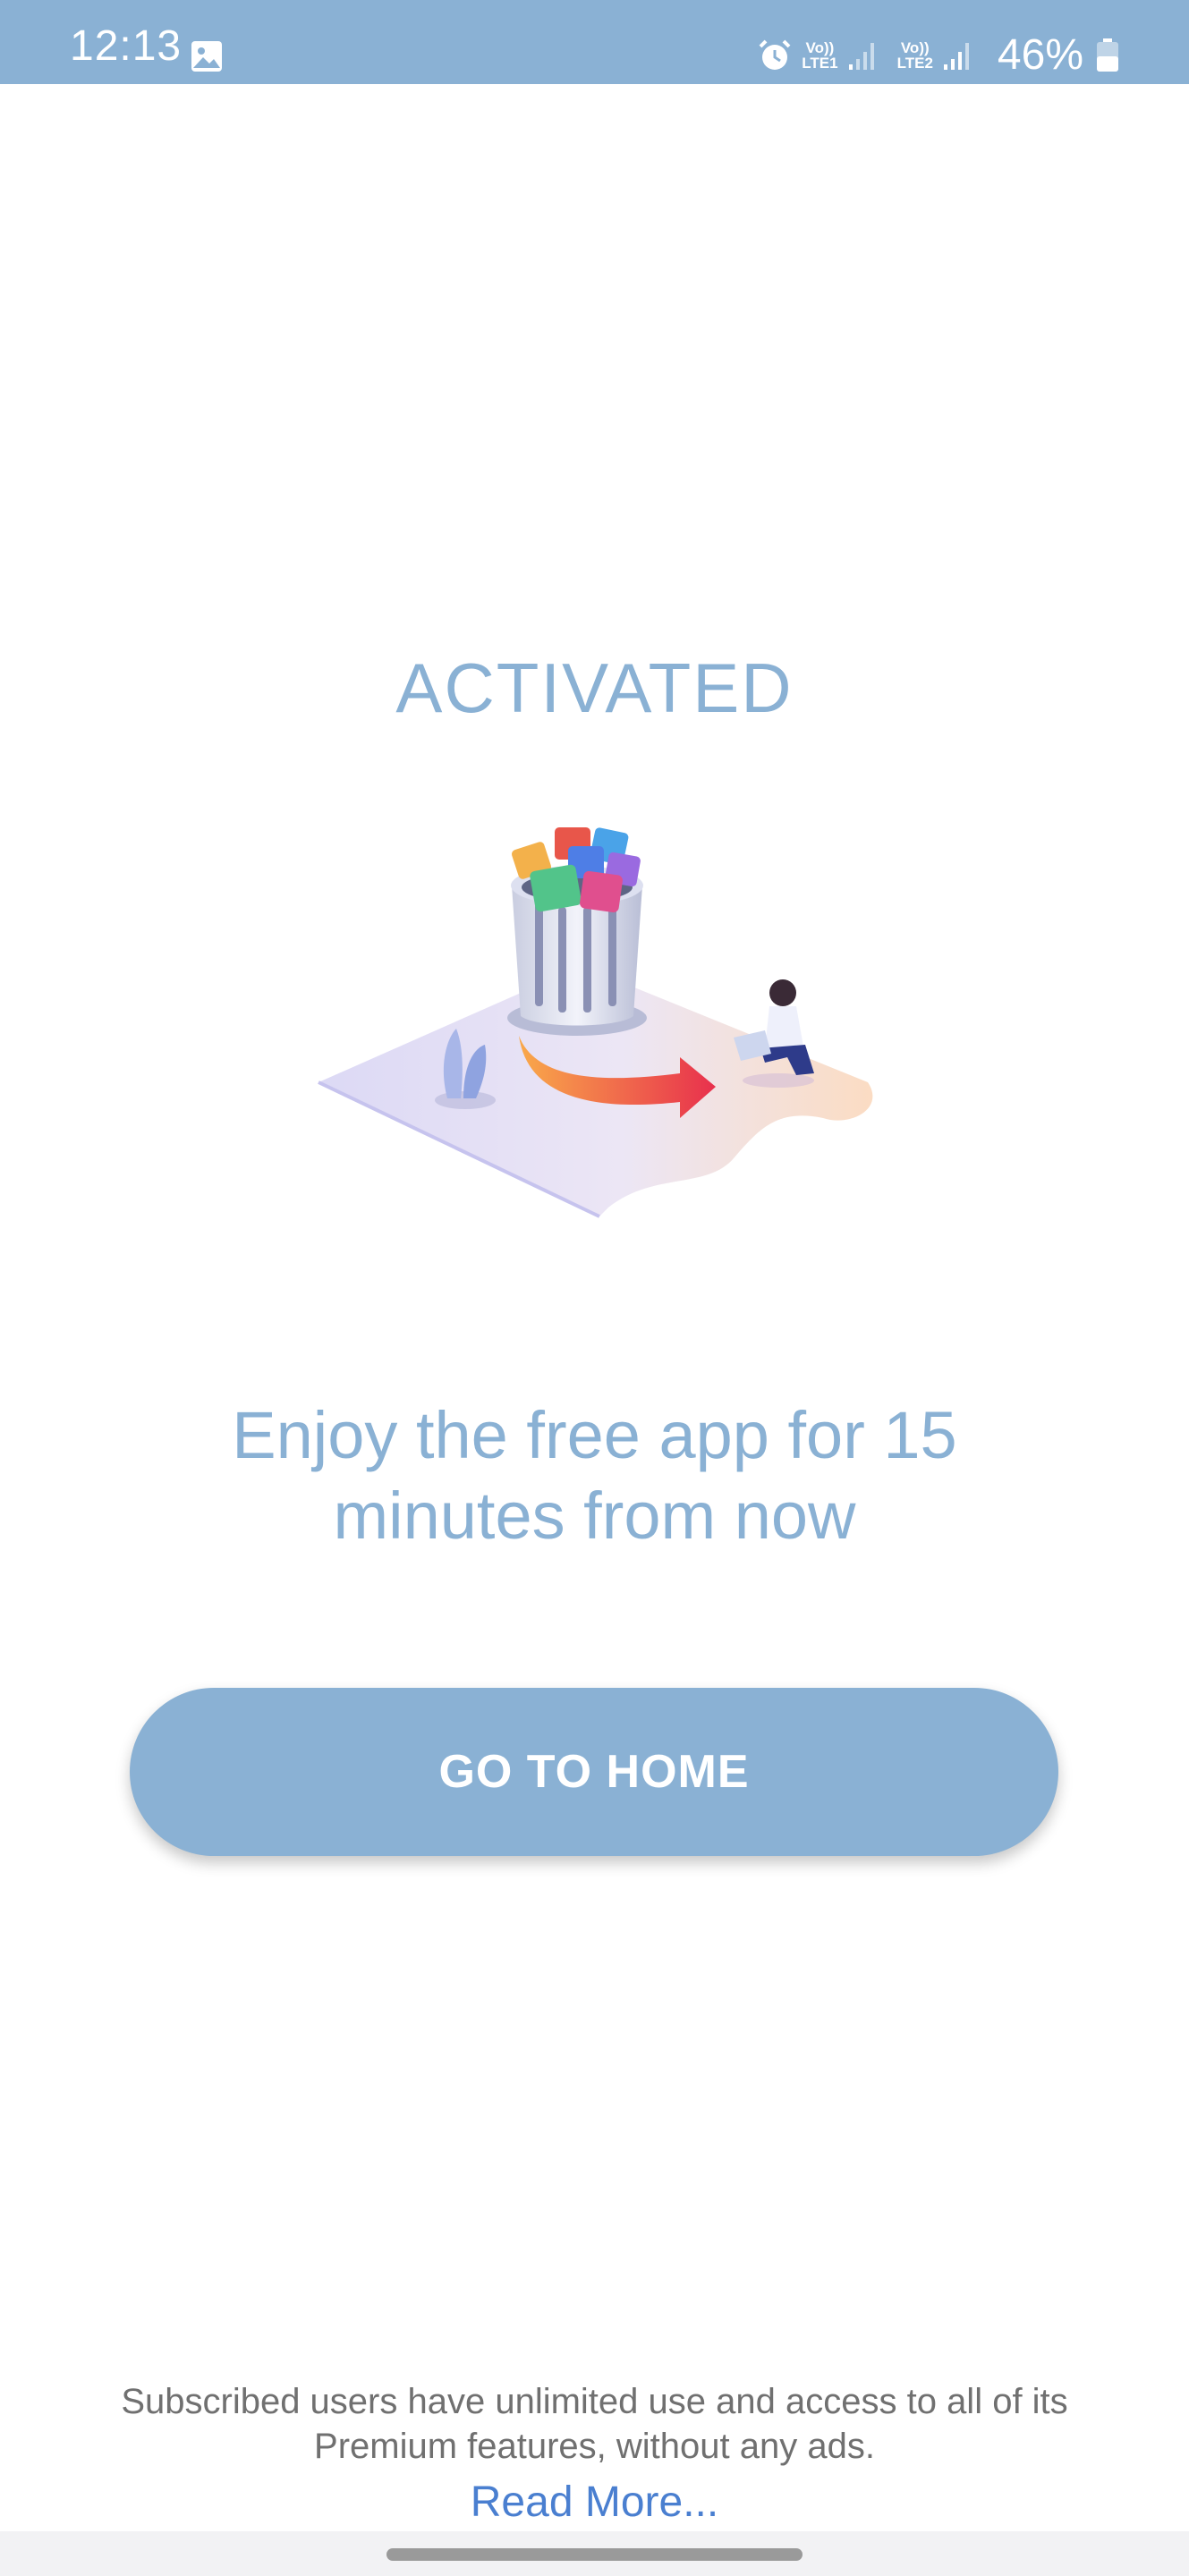  I want to click on sim2-network: Vo)) LTE2, so click(915, 55).